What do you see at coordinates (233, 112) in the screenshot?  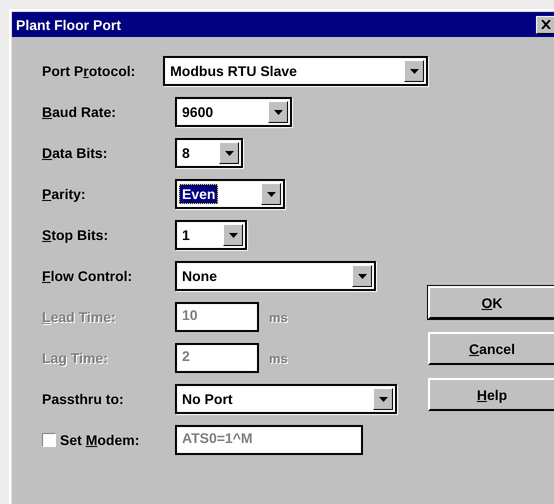 I see `dropdown: 9600` at bounding box center [233, 112].